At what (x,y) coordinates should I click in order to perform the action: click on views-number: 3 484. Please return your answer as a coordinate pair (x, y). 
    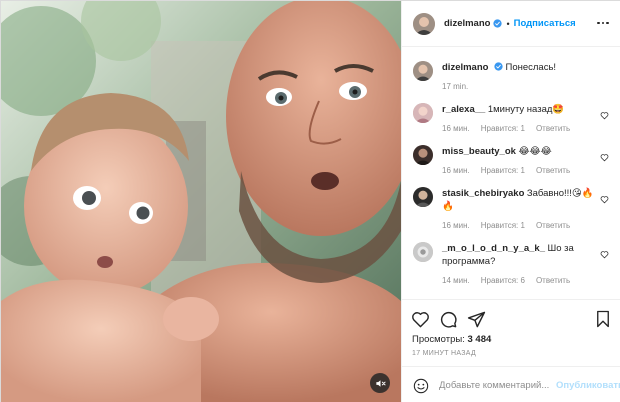
    Looking at the image, I should click on (479, 339).